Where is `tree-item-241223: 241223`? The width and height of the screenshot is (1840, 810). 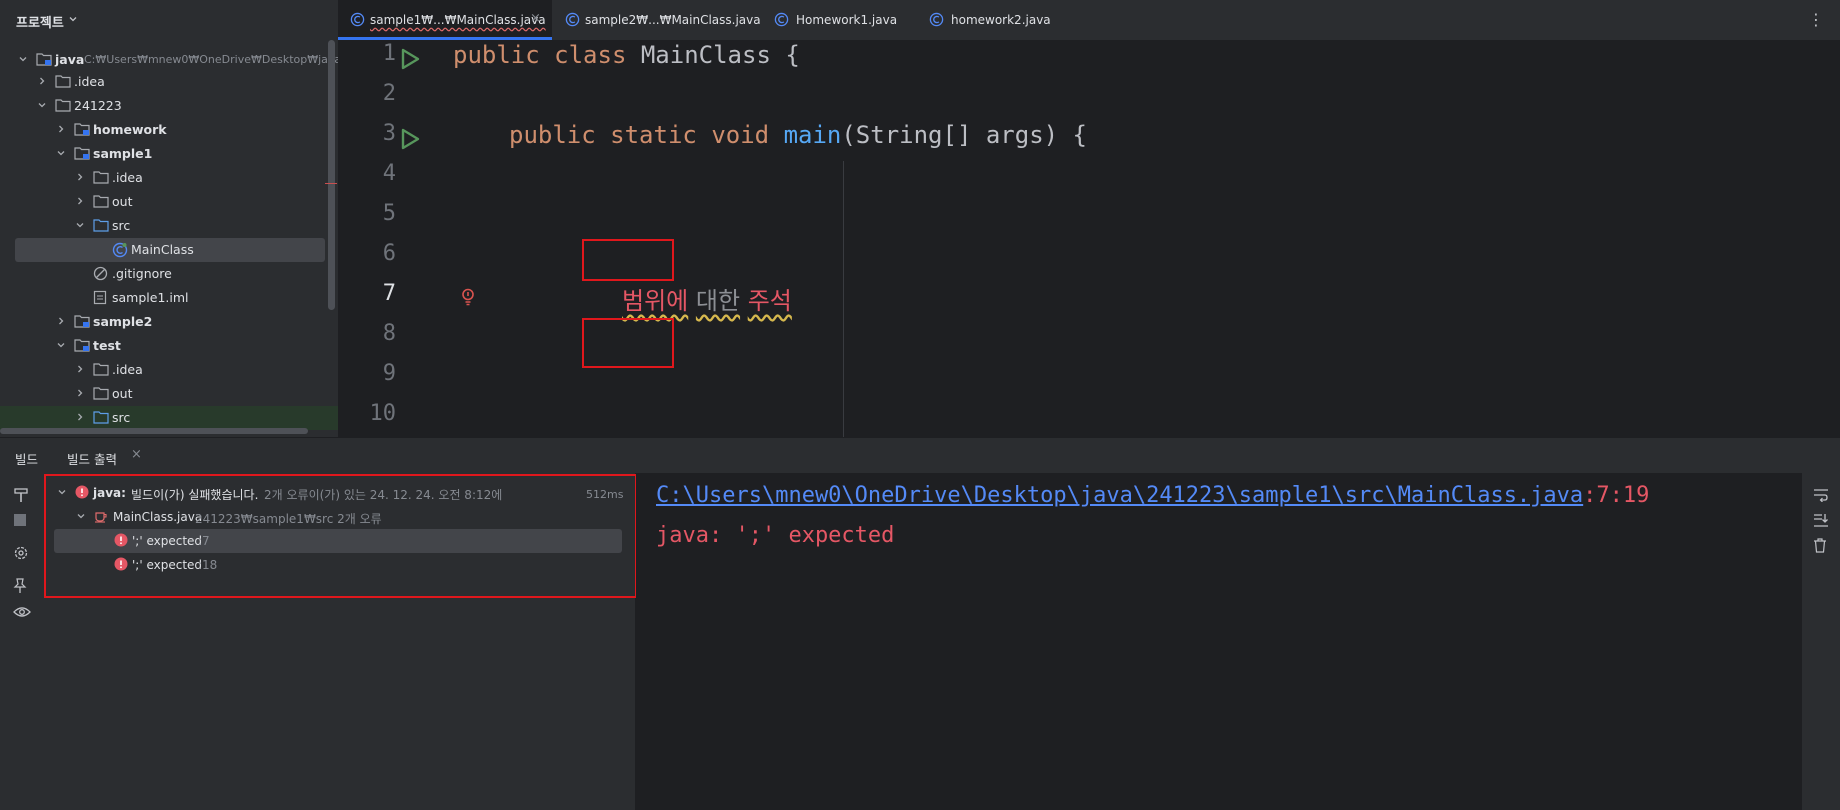 tree-item-241223: 241223 is located at coordinates (169, 106).